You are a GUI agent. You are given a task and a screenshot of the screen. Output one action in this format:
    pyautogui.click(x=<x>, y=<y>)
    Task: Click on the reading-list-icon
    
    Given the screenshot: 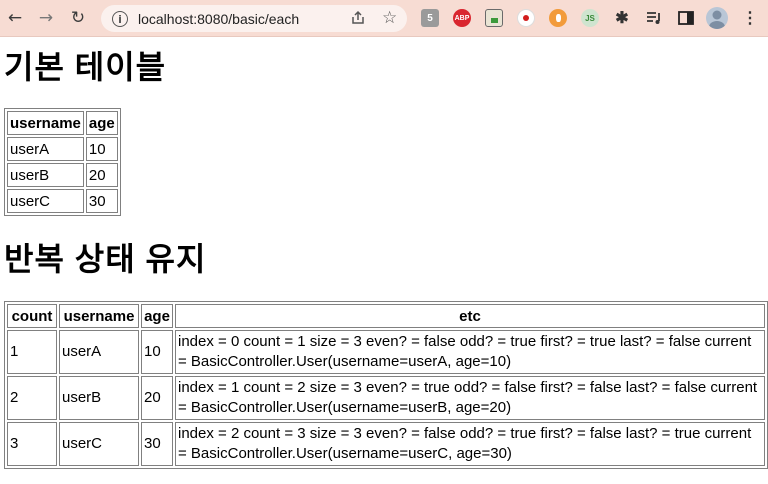 What is the action you would take?
    pyautogui.click(x=654, y=18)
    